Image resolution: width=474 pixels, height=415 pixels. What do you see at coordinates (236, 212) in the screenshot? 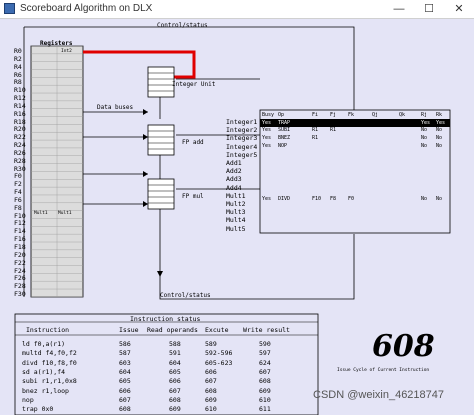
I see `functional-unit-name: Mult3` at bounding box center [236, 212].